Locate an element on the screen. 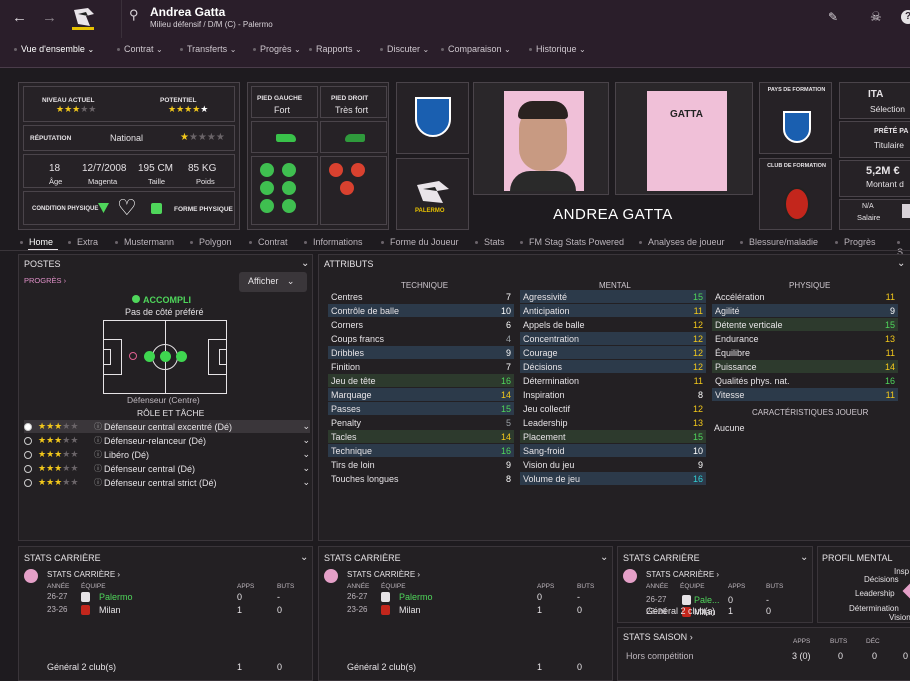 The image size is (910, 681). menu-item-2: Transferts ⌄ is located at coordinates (208, 49).